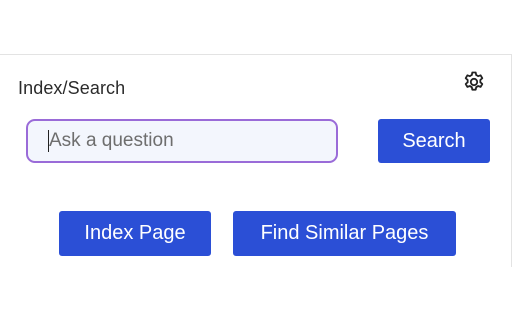  Describe the element at coordinates (434, 141) in the screenshot. I see `search-button: Search` at that location.